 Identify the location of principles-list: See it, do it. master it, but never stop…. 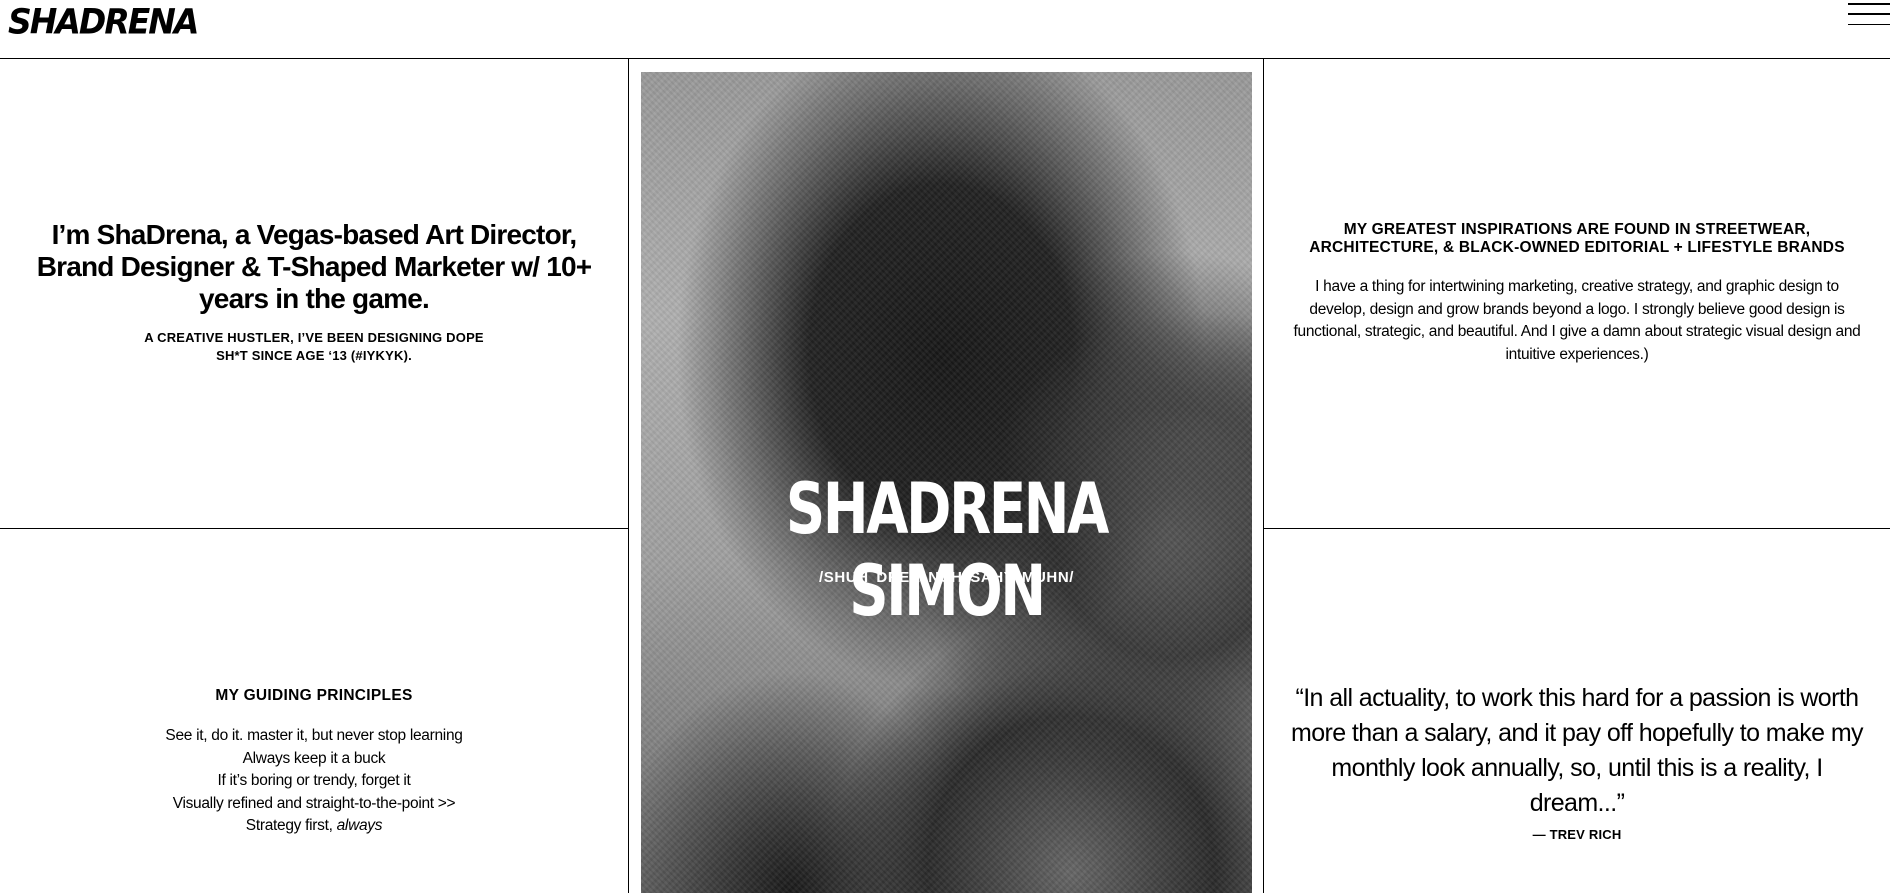
(314, 781).